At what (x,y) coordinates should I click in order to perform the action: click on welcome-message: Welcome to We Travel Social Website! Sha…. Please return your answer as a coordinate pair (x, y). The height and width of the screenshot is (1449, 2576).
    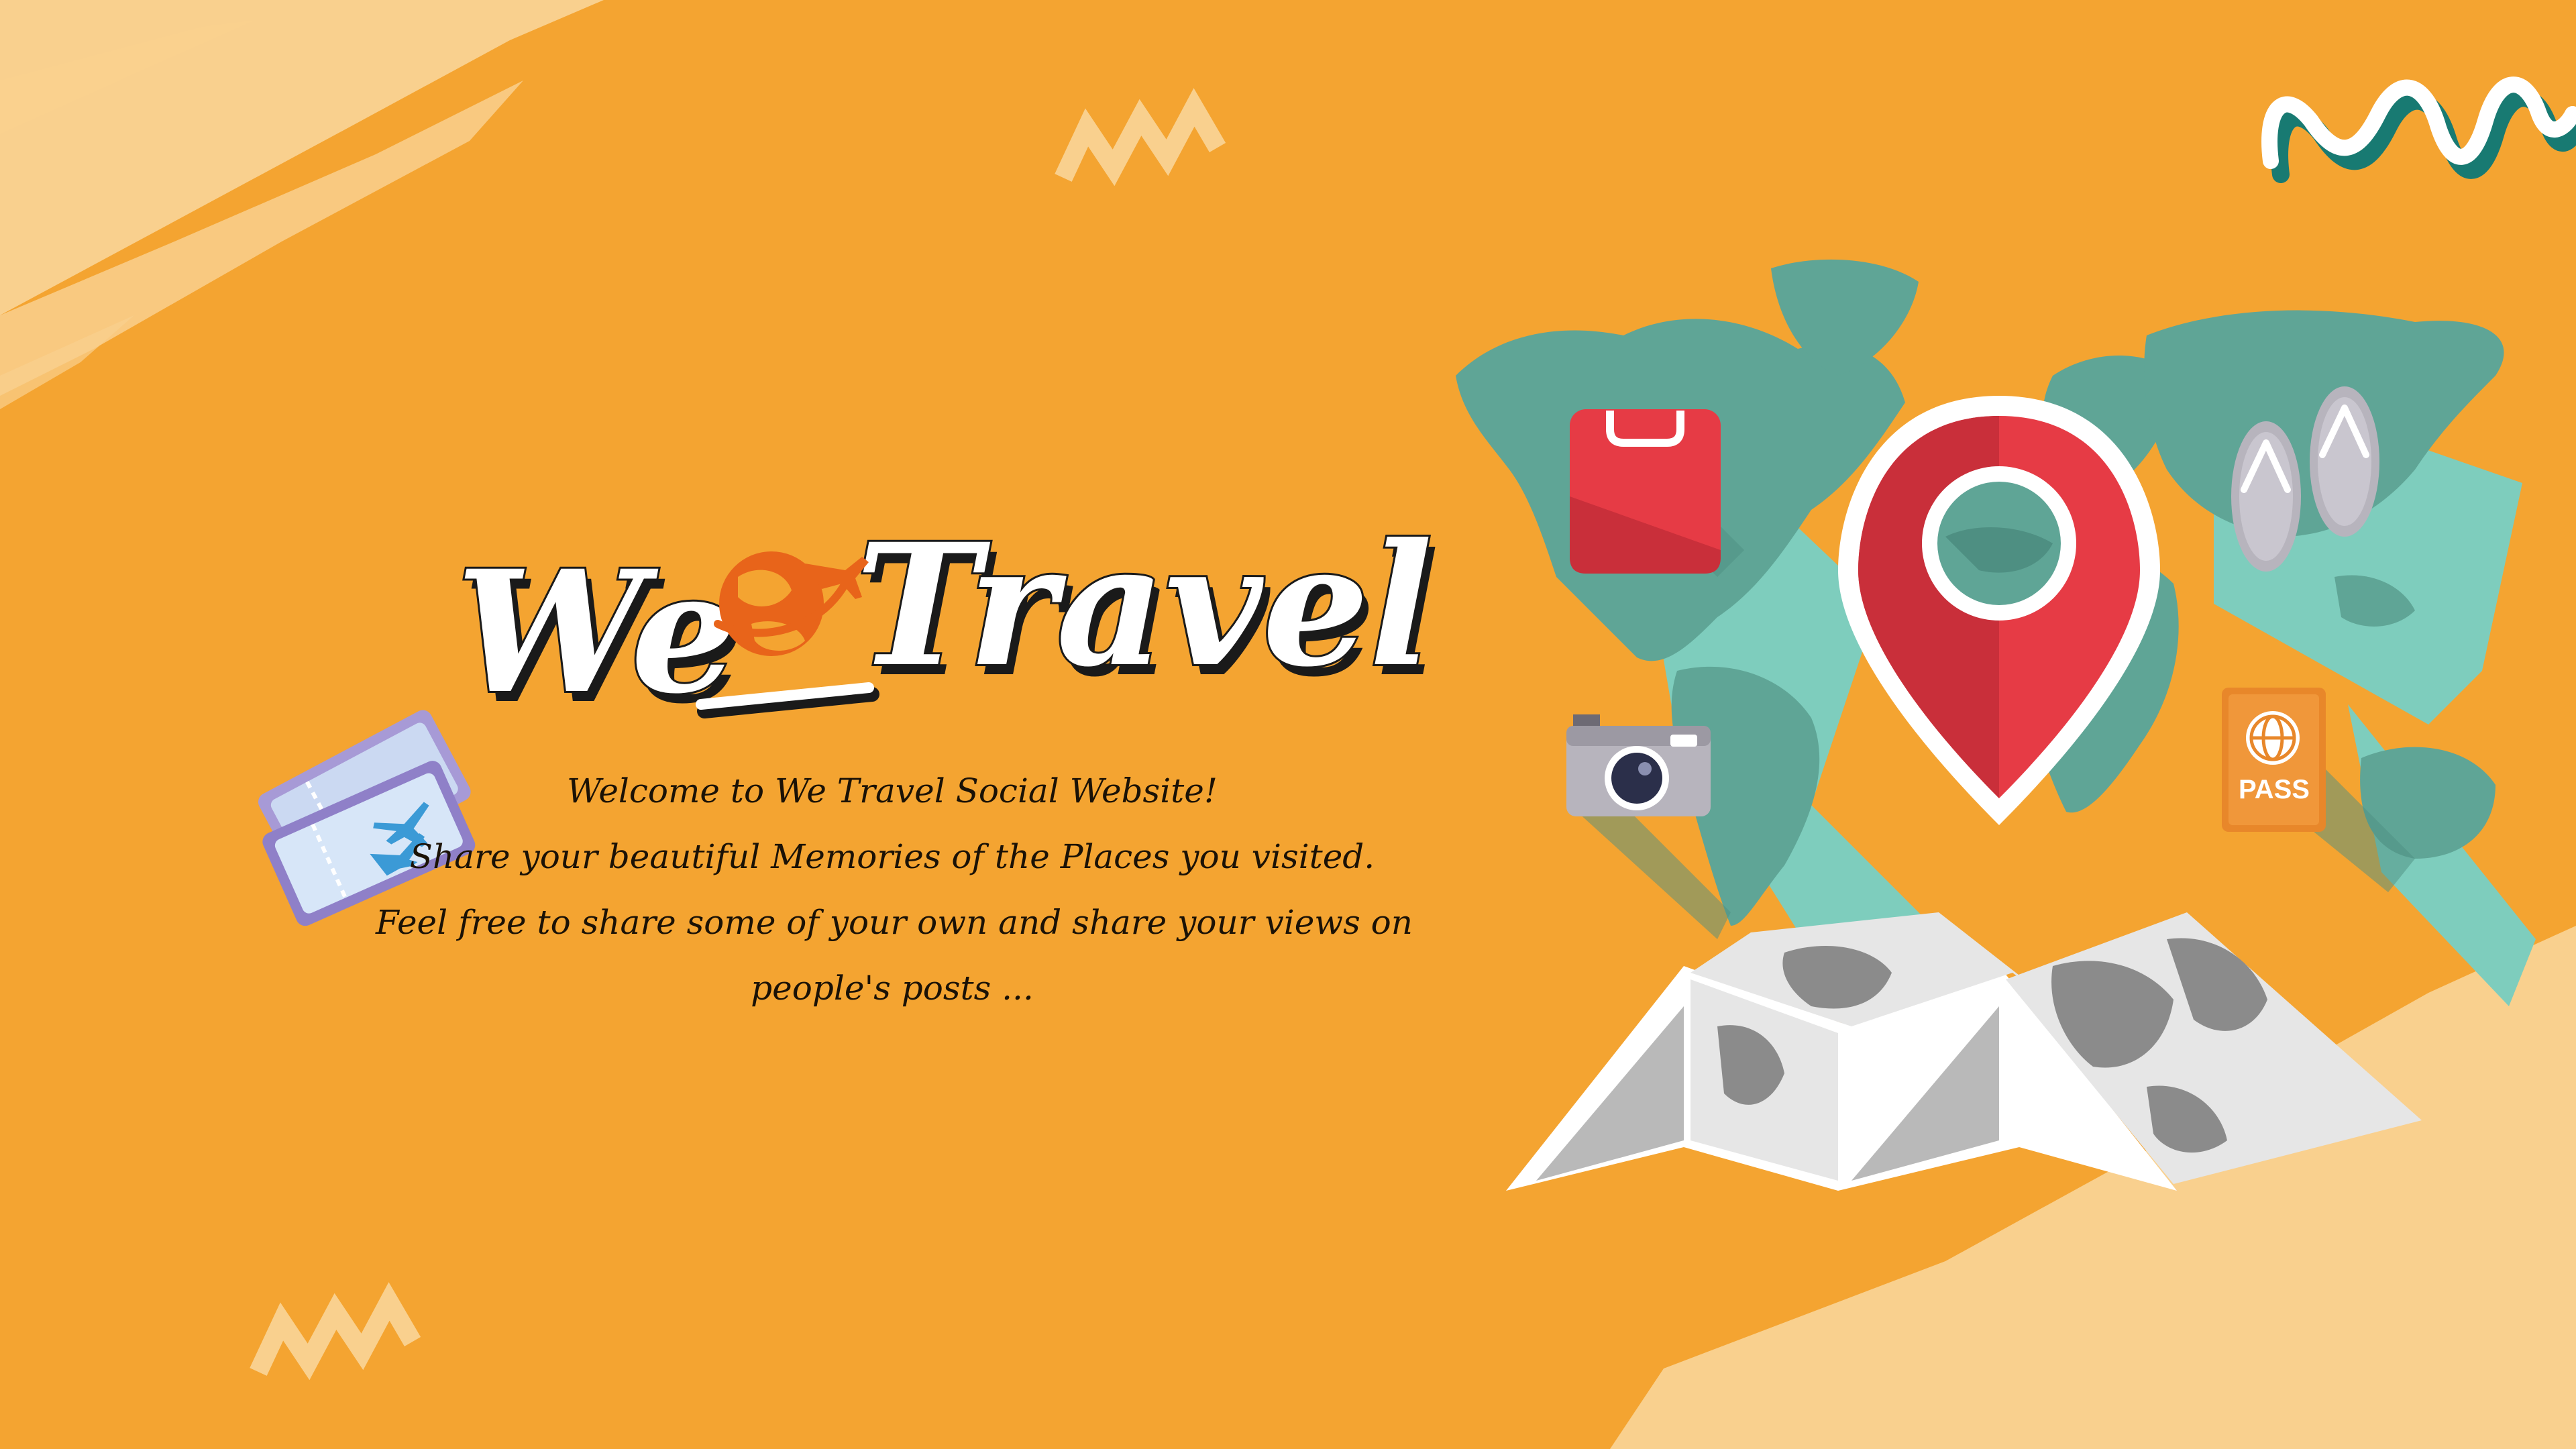
    Looking at the image, I should click on (894, 889).